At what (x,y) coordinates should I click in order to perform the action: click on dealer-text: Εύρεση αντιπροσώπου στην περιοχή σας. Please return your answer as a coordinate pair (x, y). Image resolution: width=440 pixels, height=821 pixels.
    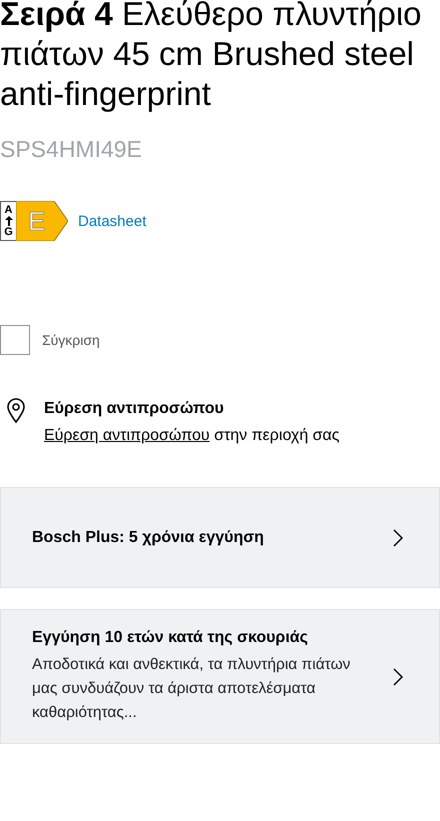
    Looking at the image, I should click on (192, 436).